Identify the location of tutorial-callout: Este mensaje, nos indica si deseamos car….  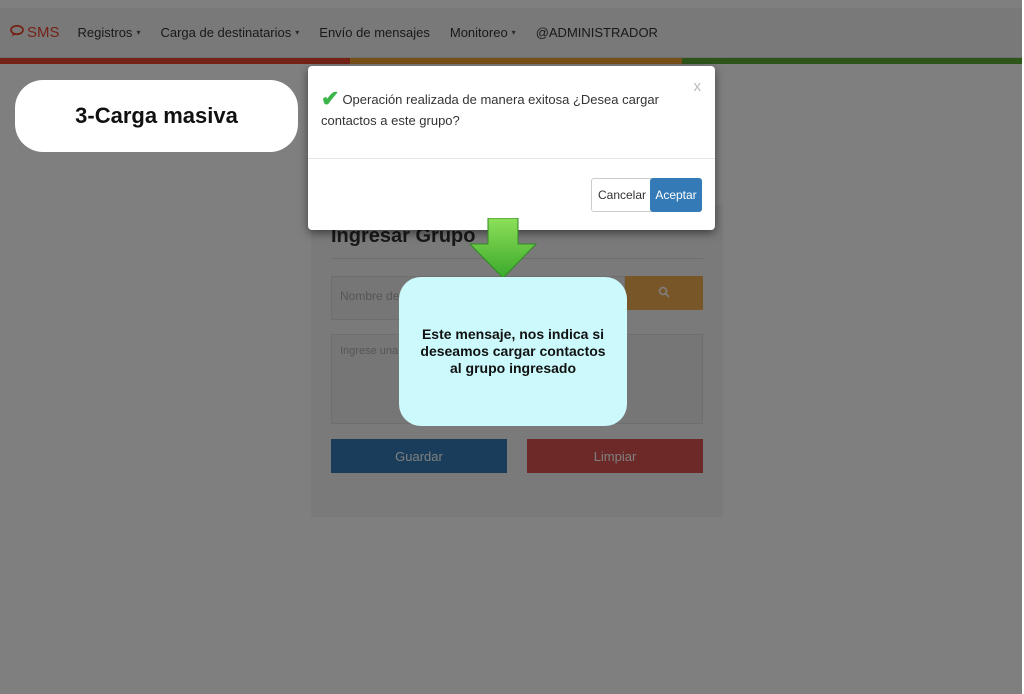
(513, 351).